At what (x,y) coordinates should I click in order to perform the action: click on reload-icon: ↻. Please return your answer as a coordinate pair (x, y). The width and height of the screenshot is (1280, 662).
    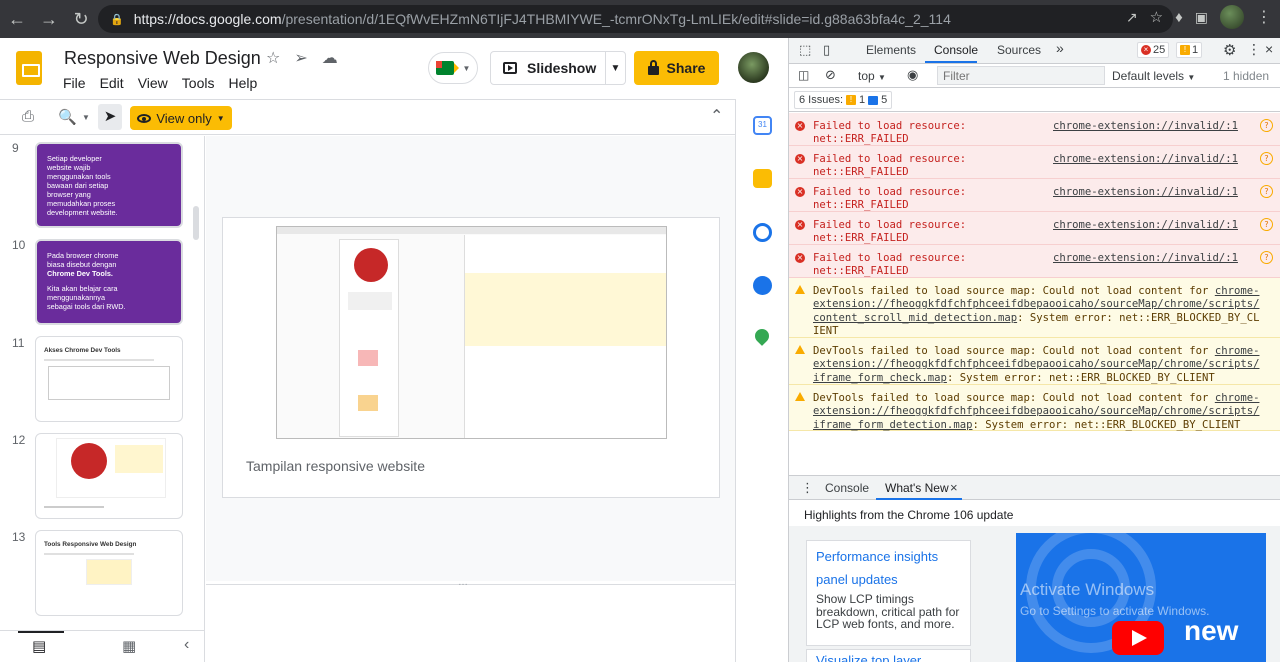
    Looking at the image, I should click on (81, 19).